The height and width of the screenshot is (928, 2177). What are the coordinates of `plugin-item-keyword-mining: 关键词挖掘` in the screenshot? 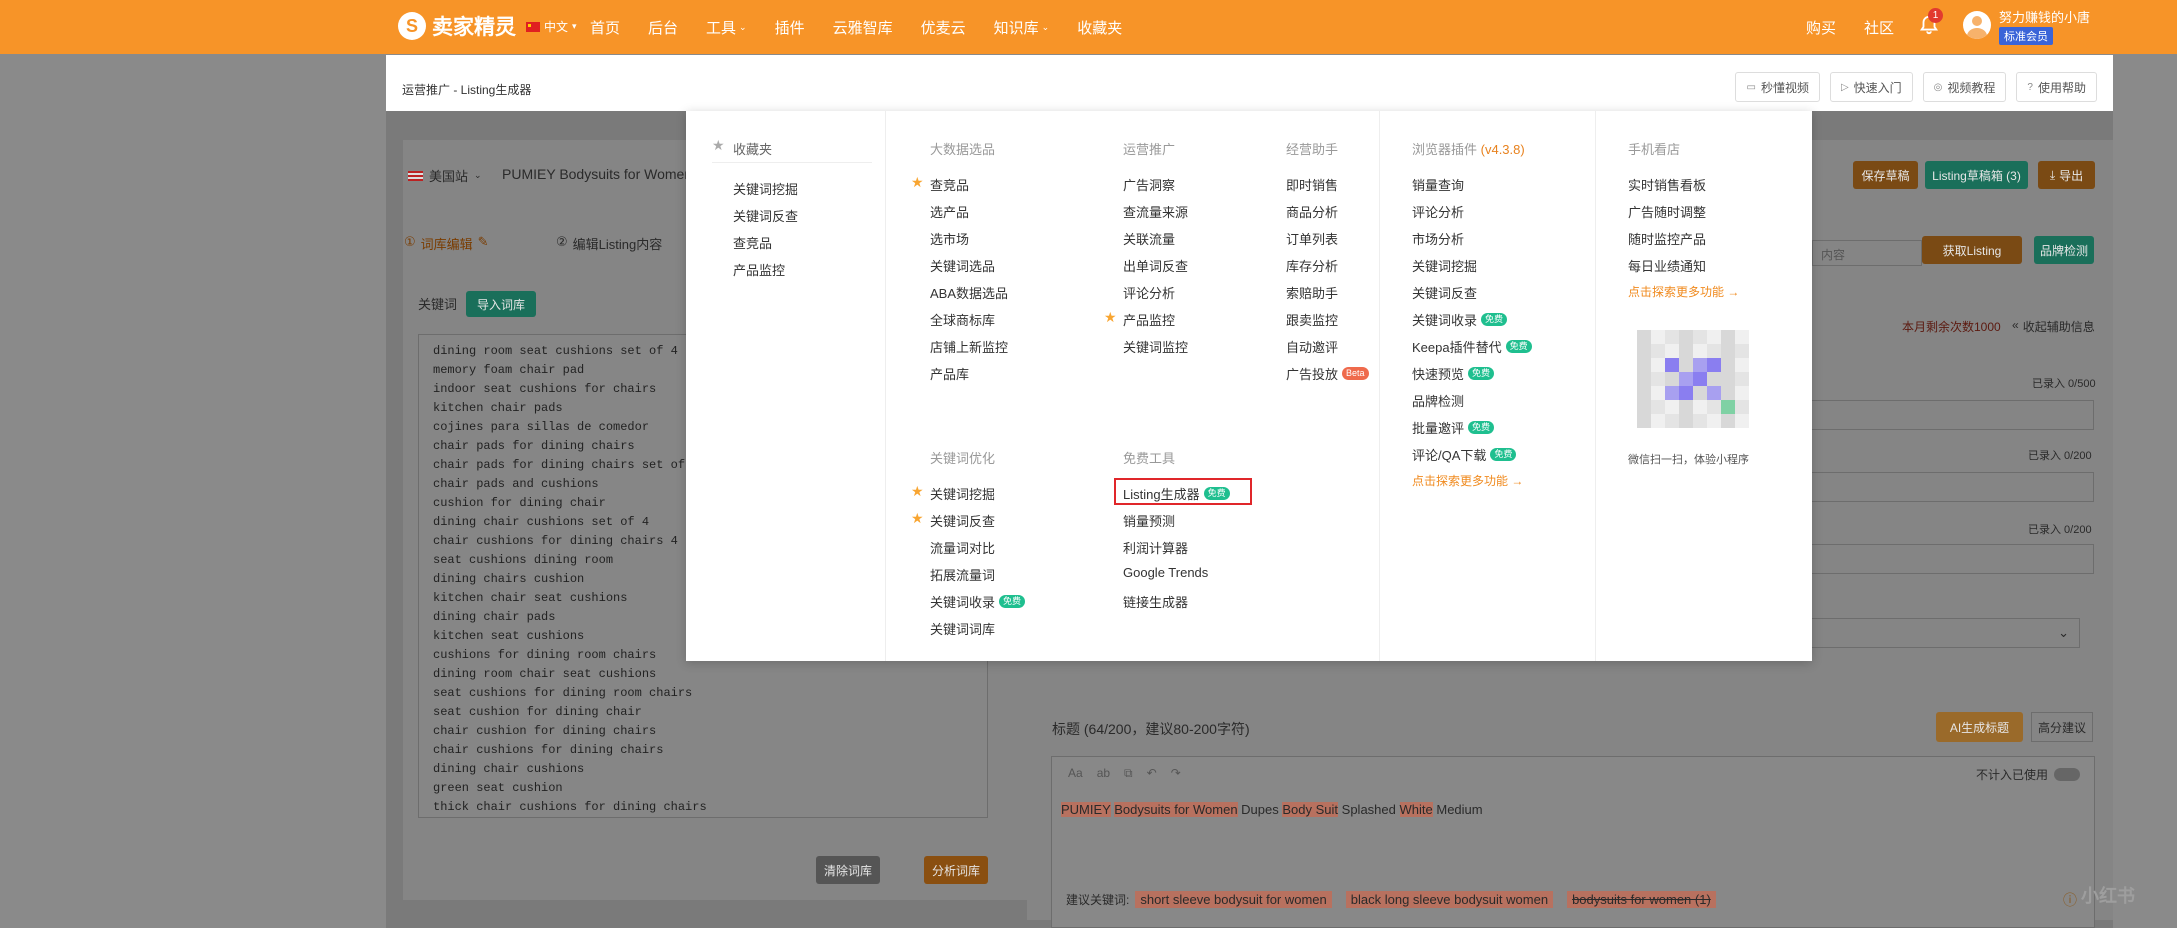 It's located at (1444, 265).